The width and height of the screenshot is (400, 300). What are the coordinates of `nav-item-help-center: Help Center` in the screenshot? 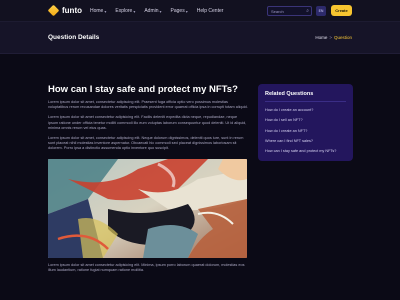 It's located at (210, 11).